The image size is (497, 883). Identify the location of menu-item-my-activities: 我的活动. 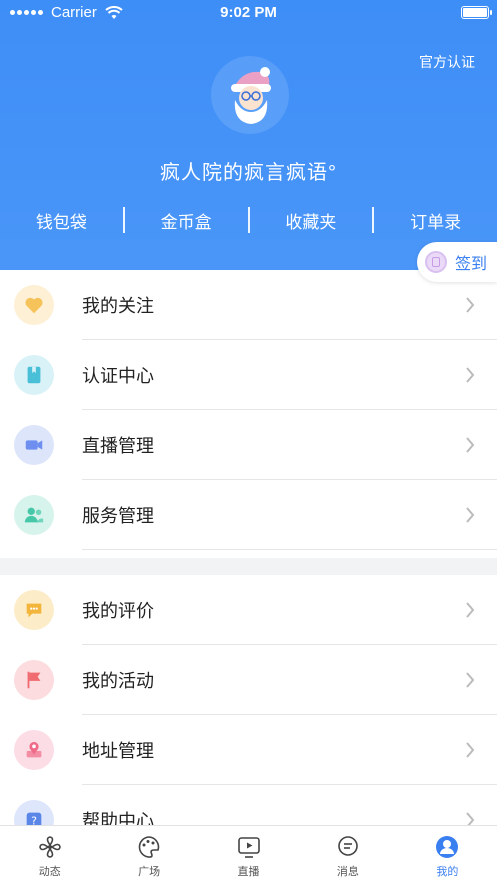
(248, 680).